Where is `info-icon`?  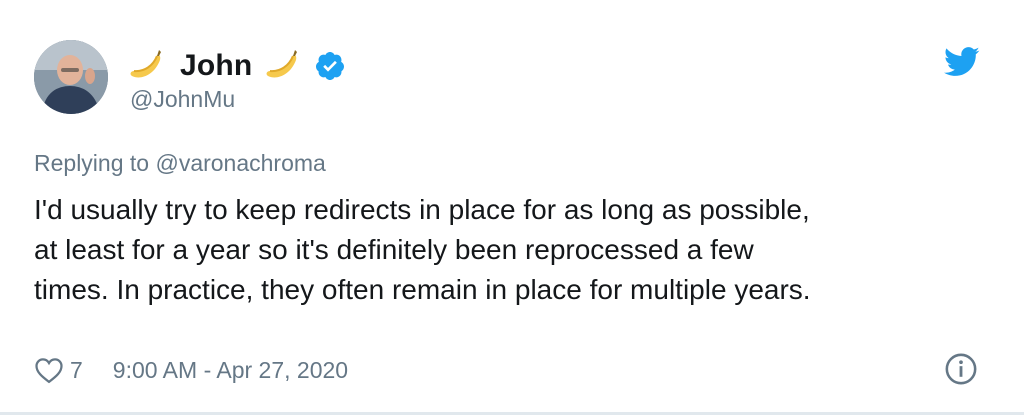
info-icon is located at coordinates (961, 369).